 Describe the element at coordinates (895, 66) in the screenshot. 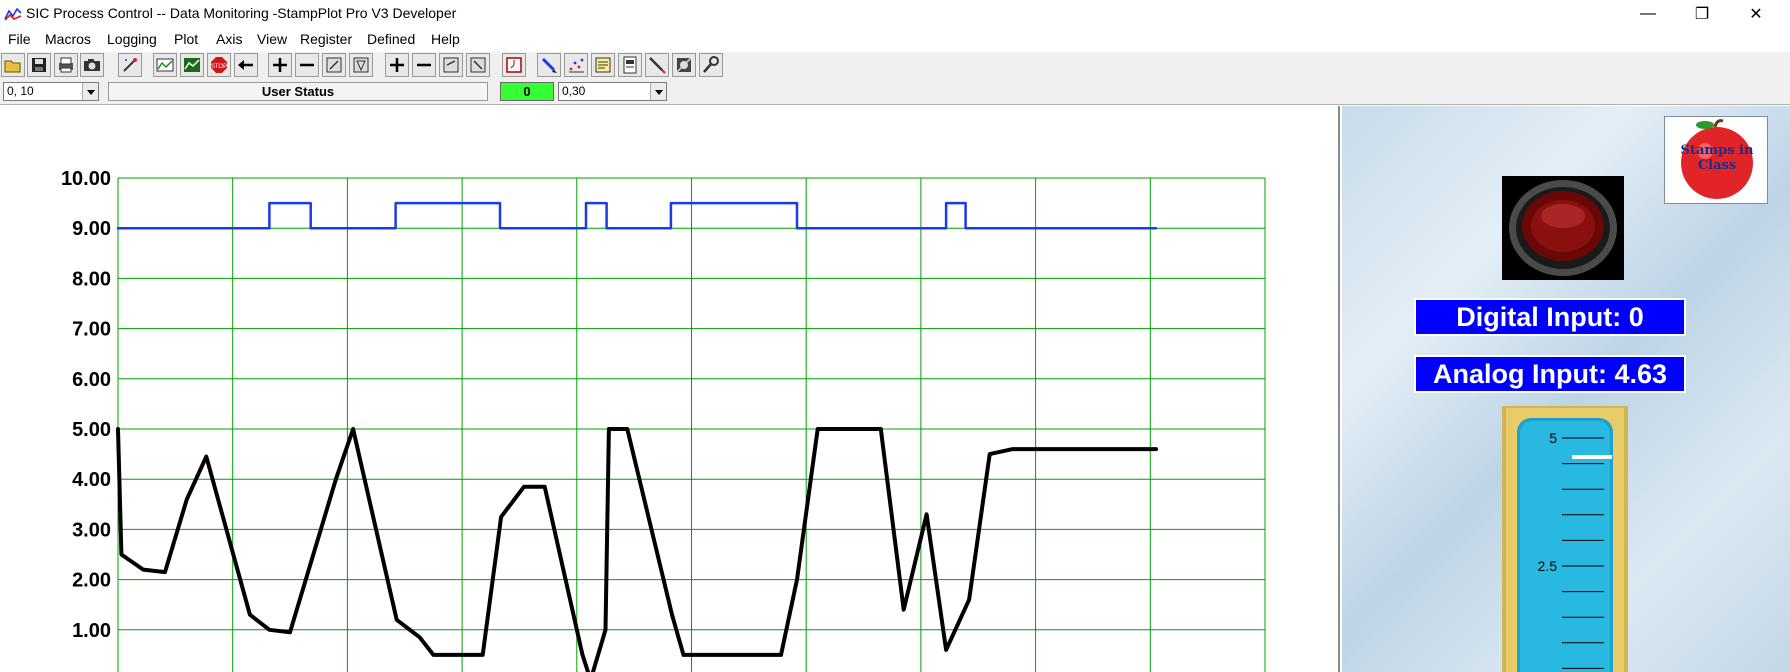

I see `toolbar: STOP` at that location.